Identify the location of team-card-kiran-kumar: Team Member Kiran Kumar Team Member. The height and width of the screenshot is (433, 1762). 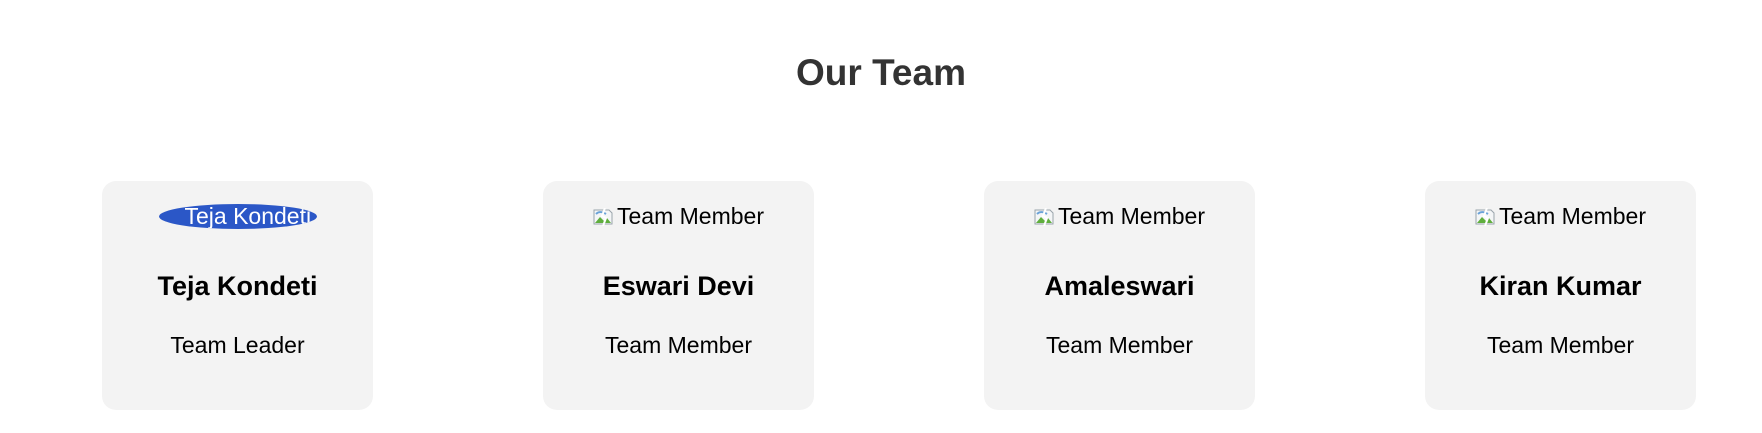
(1560, 295).